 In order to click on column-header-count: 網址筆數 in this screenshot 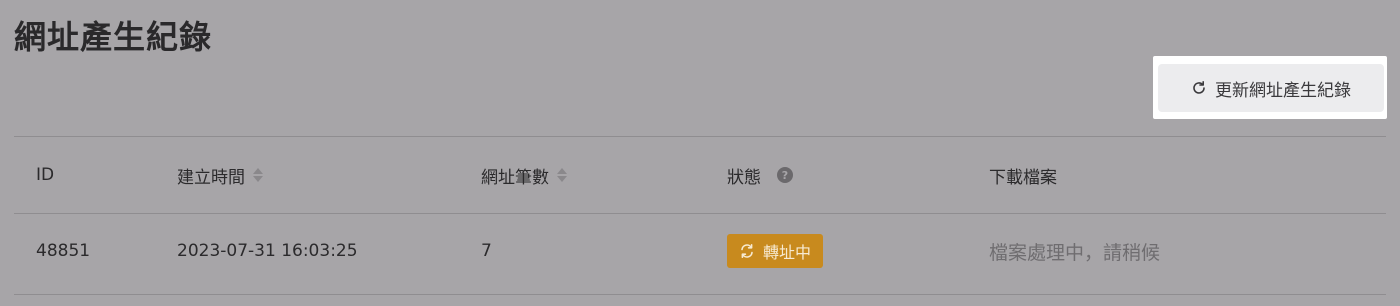, I will do `click(524, 175)`.